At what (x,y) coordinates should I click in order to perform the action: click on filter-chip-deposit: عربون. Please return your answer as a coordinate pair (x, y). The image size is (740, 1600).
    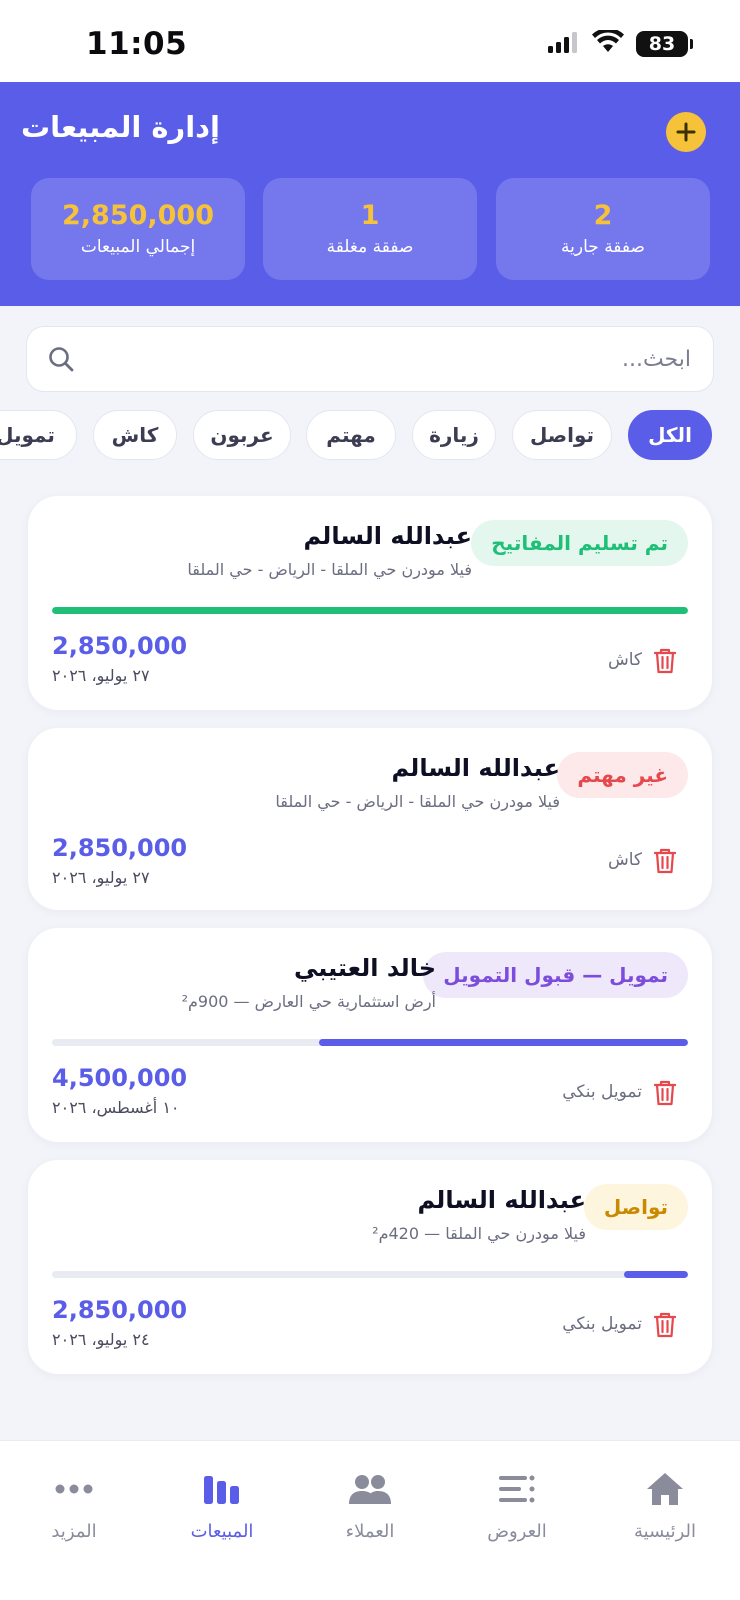
    Looking at the image, I should click on (242, 435).